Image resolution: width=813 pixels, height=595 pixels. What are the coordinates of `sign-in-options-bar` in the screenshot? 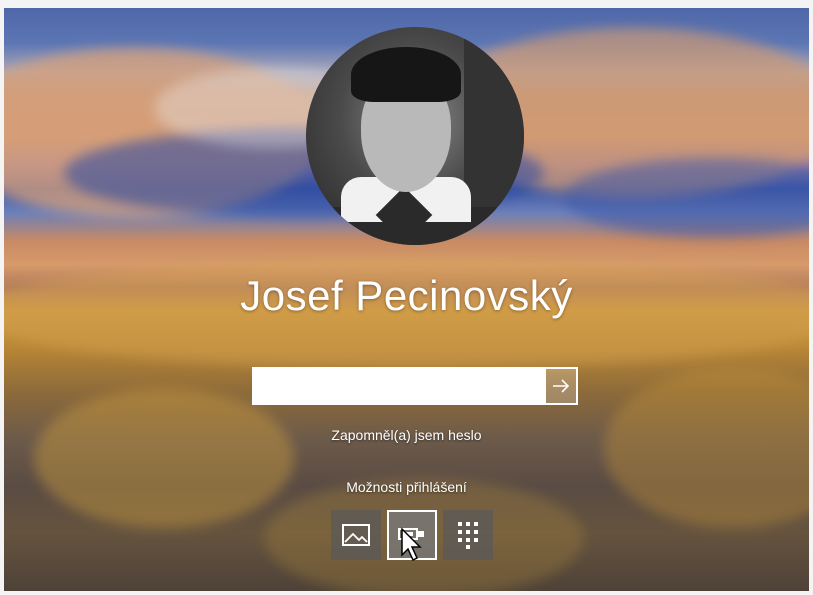 It's located at (416, 535).